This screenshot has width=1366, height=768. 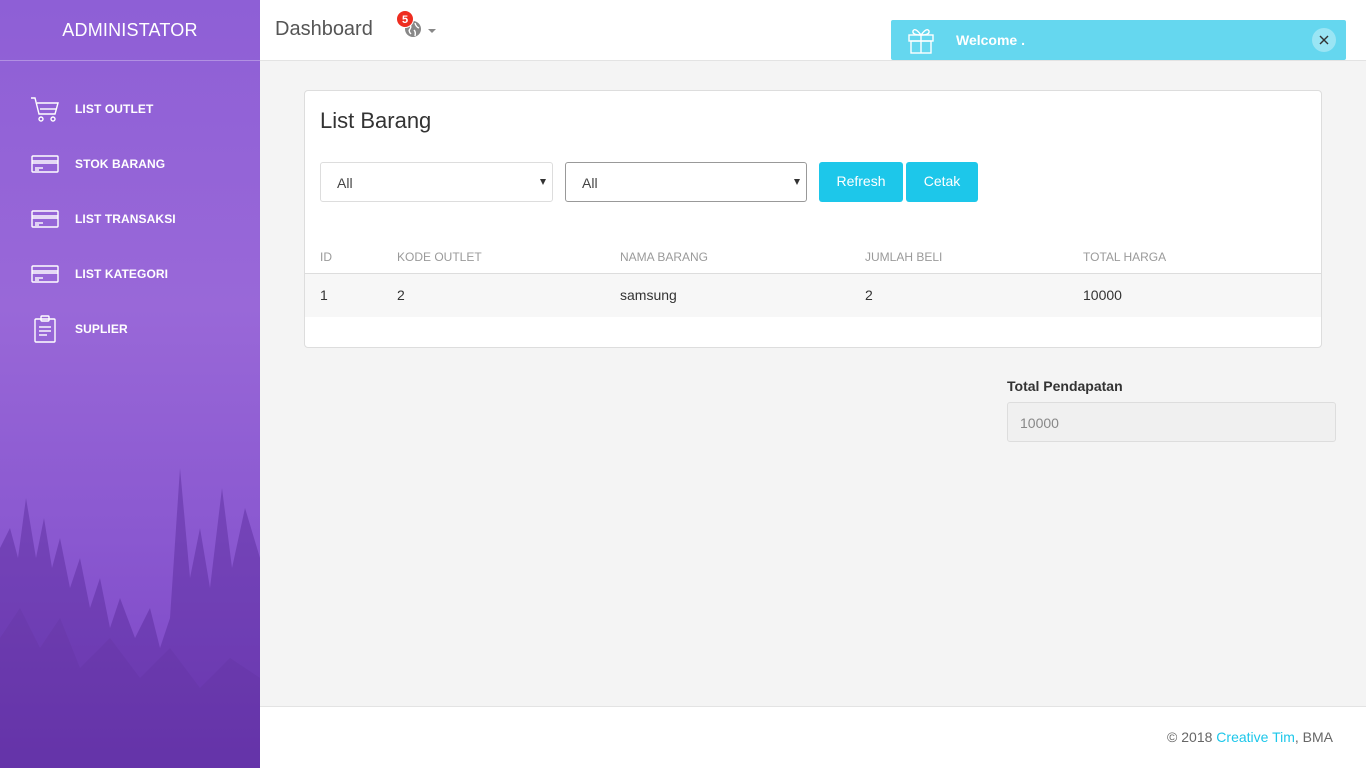 I want to click on cell-jumlah-beli: 2, so click(x=959, y=295).